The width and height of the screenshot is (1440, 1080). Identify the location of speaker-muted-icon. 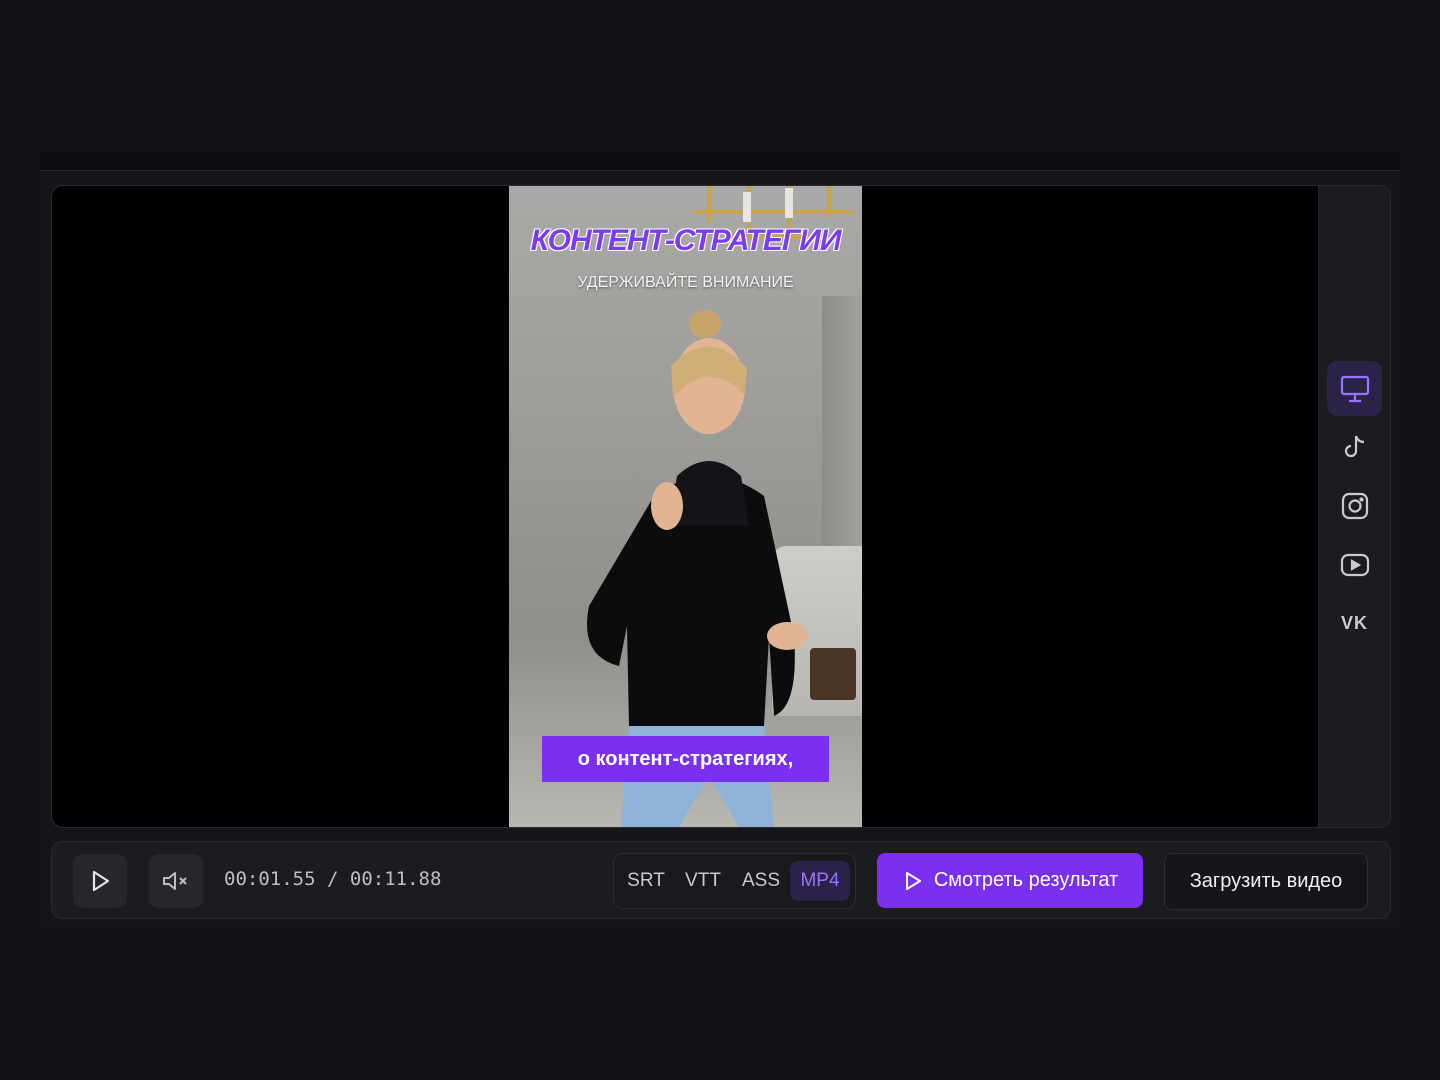
(175, 881).